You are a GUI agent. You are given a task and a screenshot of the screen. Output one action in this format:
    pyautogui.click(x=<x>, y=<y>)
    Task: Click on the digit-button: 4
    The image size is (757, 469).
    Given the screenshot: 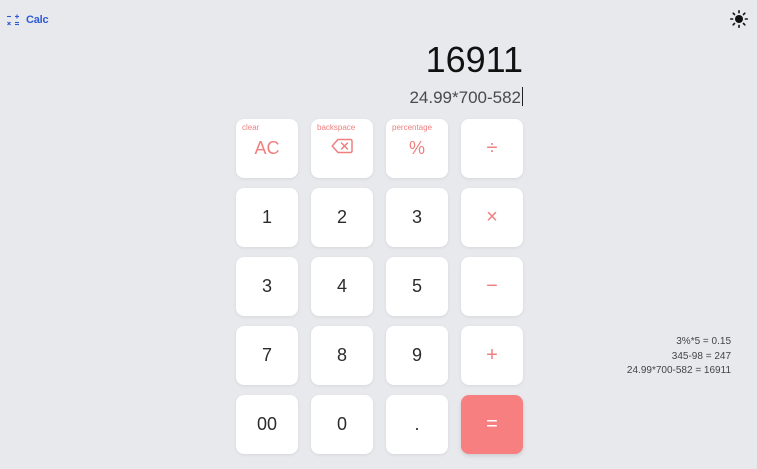 What is the action you would take?
    pyautogui.click(x=342, y=286)
    